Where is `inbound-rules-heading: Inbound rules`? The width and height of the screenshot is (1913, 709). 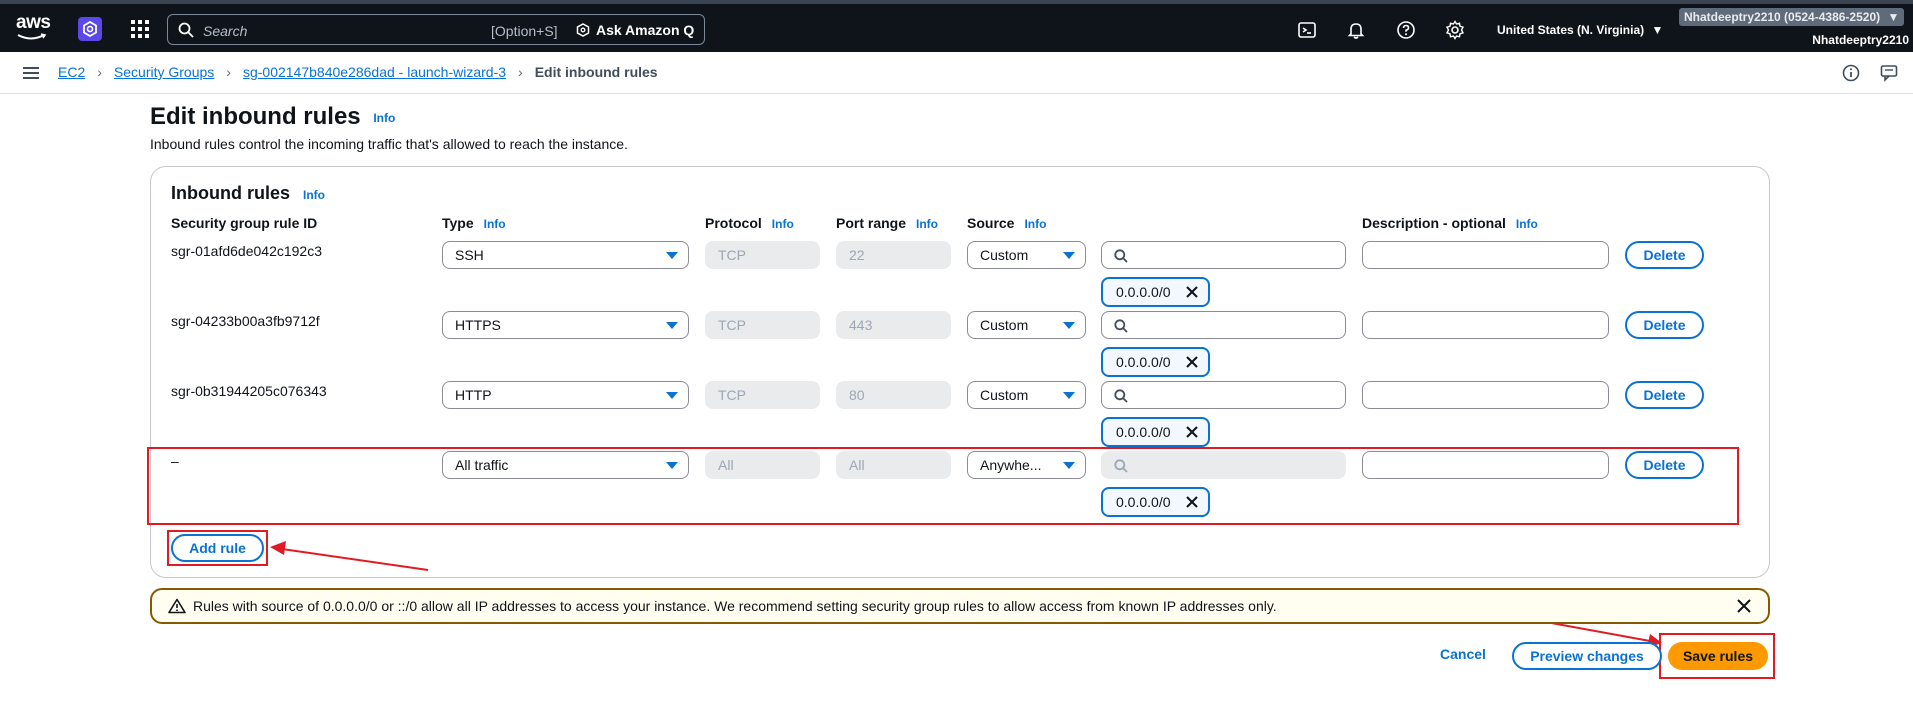 inbound-rules-heading: Inbound rules is located at coordinates (230, 193).